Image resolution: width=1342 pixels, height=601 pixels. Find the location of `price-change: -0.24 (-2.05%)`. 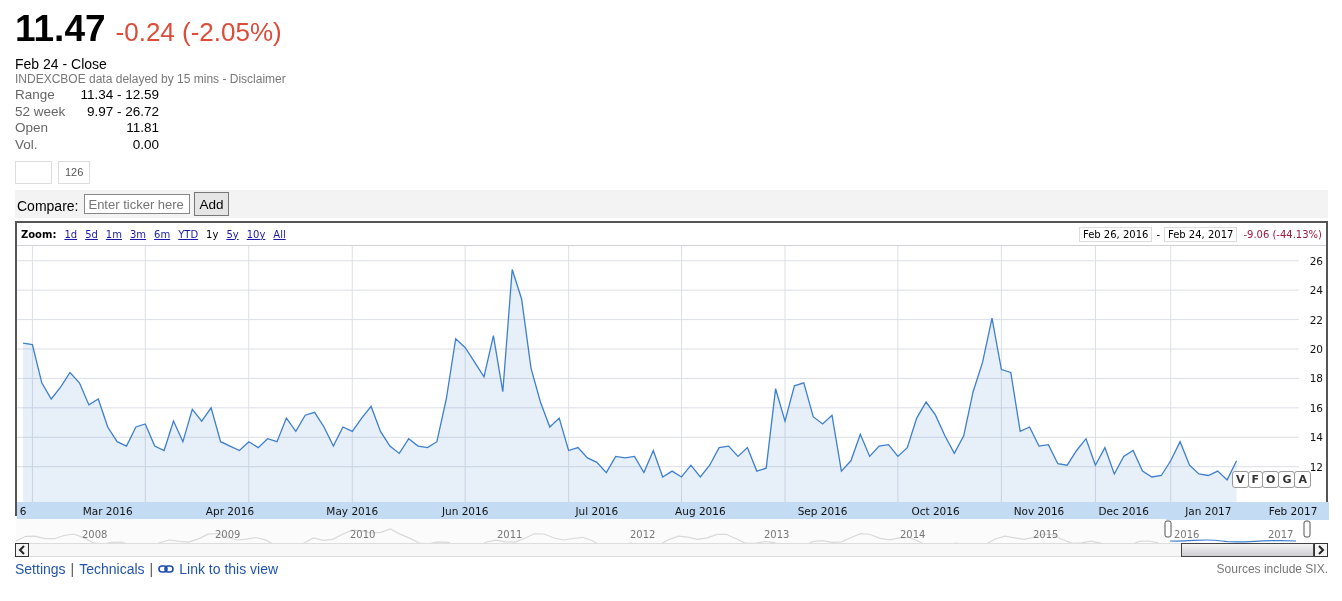

price-change: -0.24 (-2.05%) is located at coordinates (198, 32).